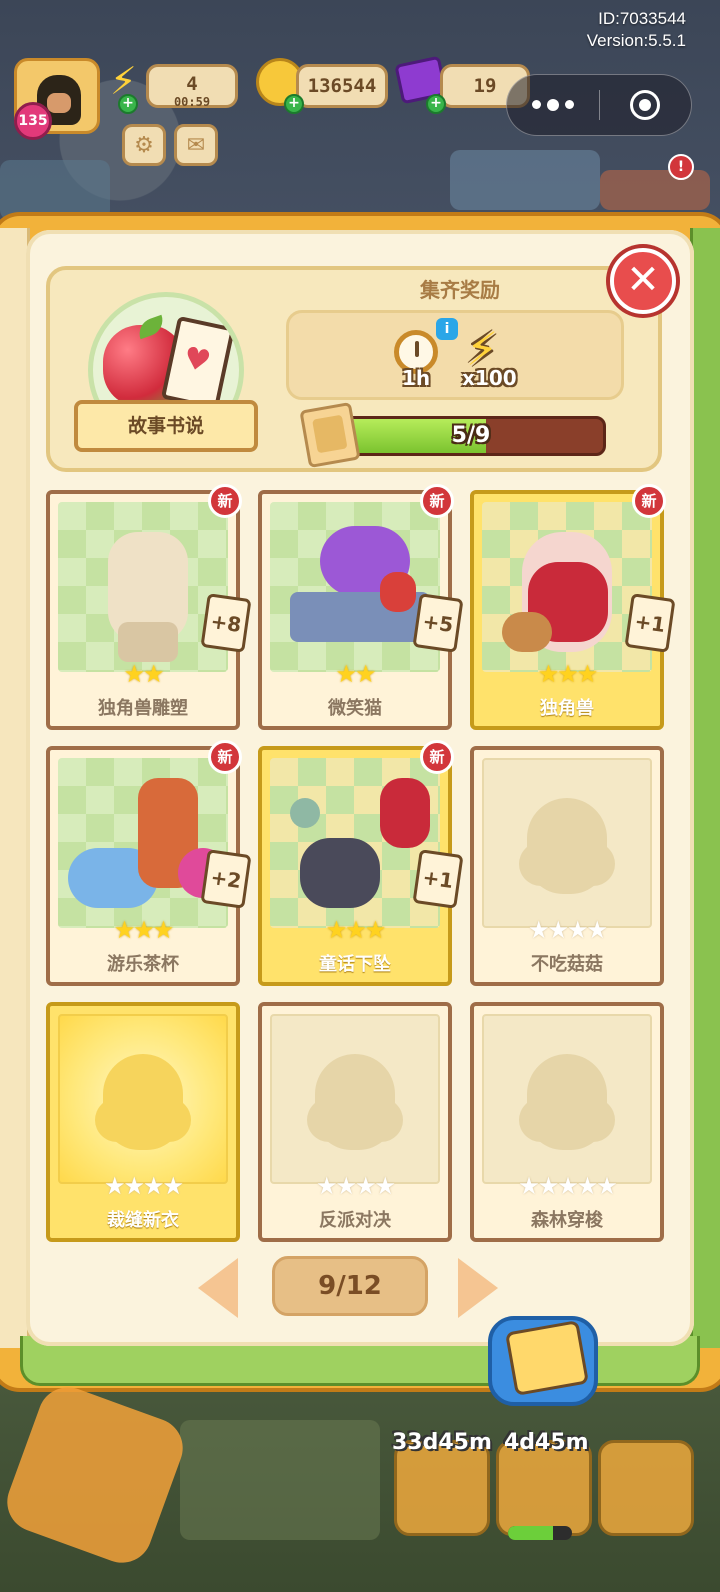 The width and height of the screenshot is (720, 1592). I want to click on book-right-edge, so click(705, 788).